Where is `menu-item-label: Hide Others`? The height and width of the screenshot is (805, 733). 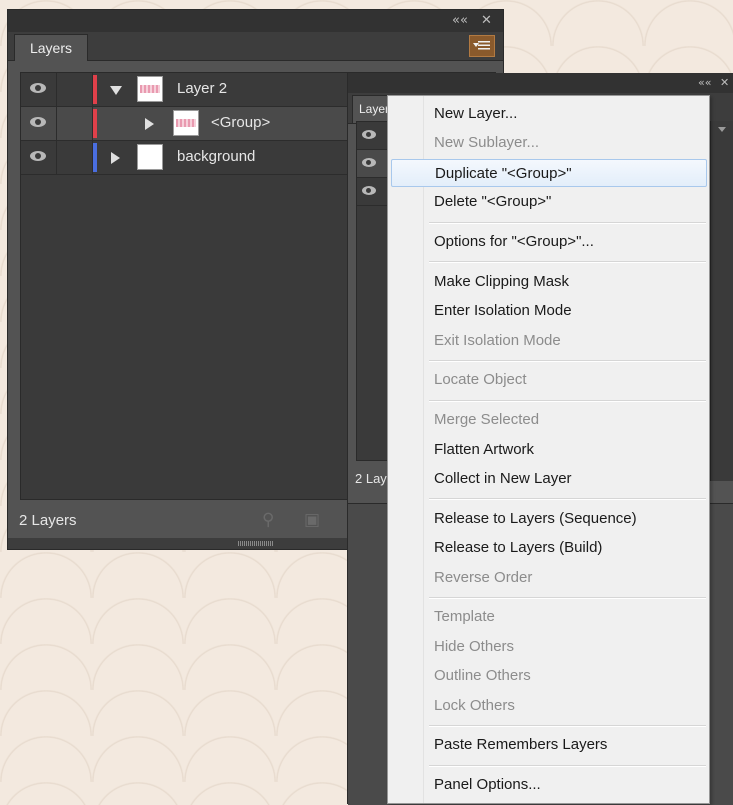
menu-item-label: Hide Others is located at coordinates (474, 646).